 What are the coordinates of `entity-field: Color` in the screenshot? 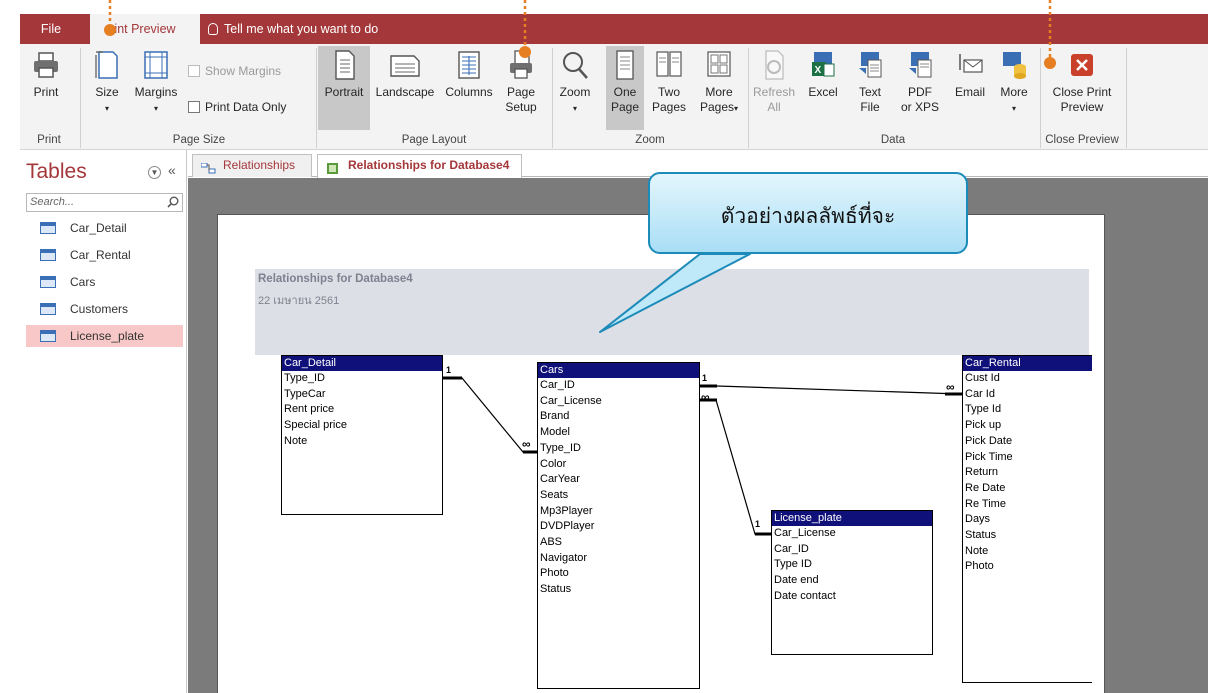 It's located at (553, 463).